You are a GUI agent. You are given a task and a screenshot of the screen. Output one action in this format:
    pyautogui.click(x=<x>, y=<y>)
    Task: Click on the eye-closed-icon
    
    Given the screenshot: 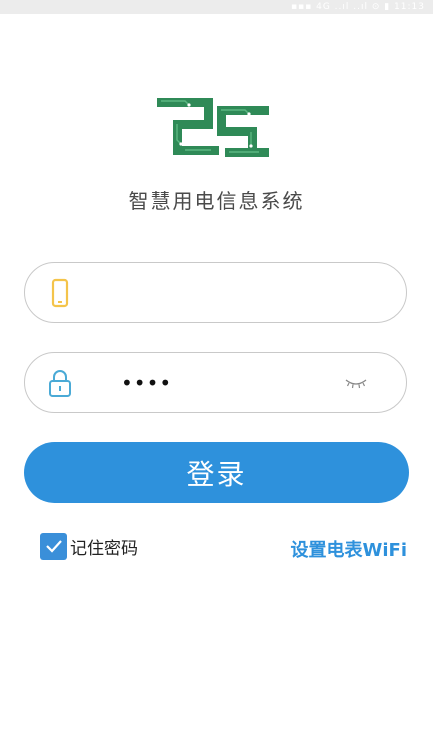 What is the action you would take?
    pyautogui.click(x=356, y=383)
    